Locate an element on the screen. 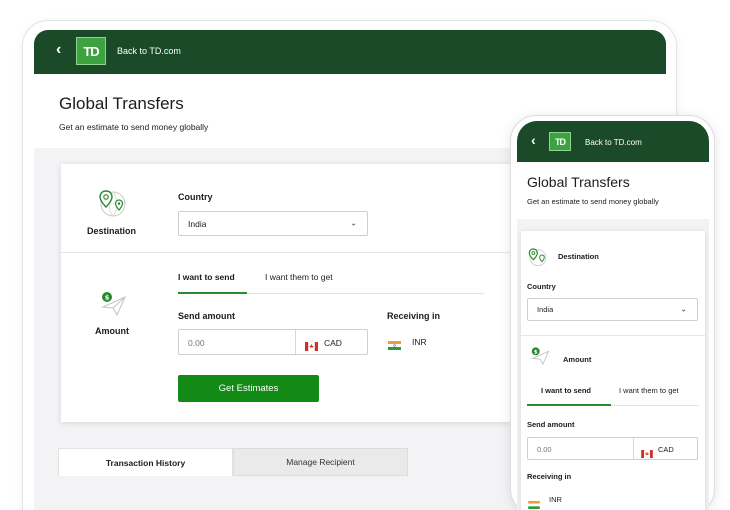 Image resolution: width=730 pixels, height=510 pixels. phone-back-to-td-link: Back to TD.com is located at coordinates (613, 142).